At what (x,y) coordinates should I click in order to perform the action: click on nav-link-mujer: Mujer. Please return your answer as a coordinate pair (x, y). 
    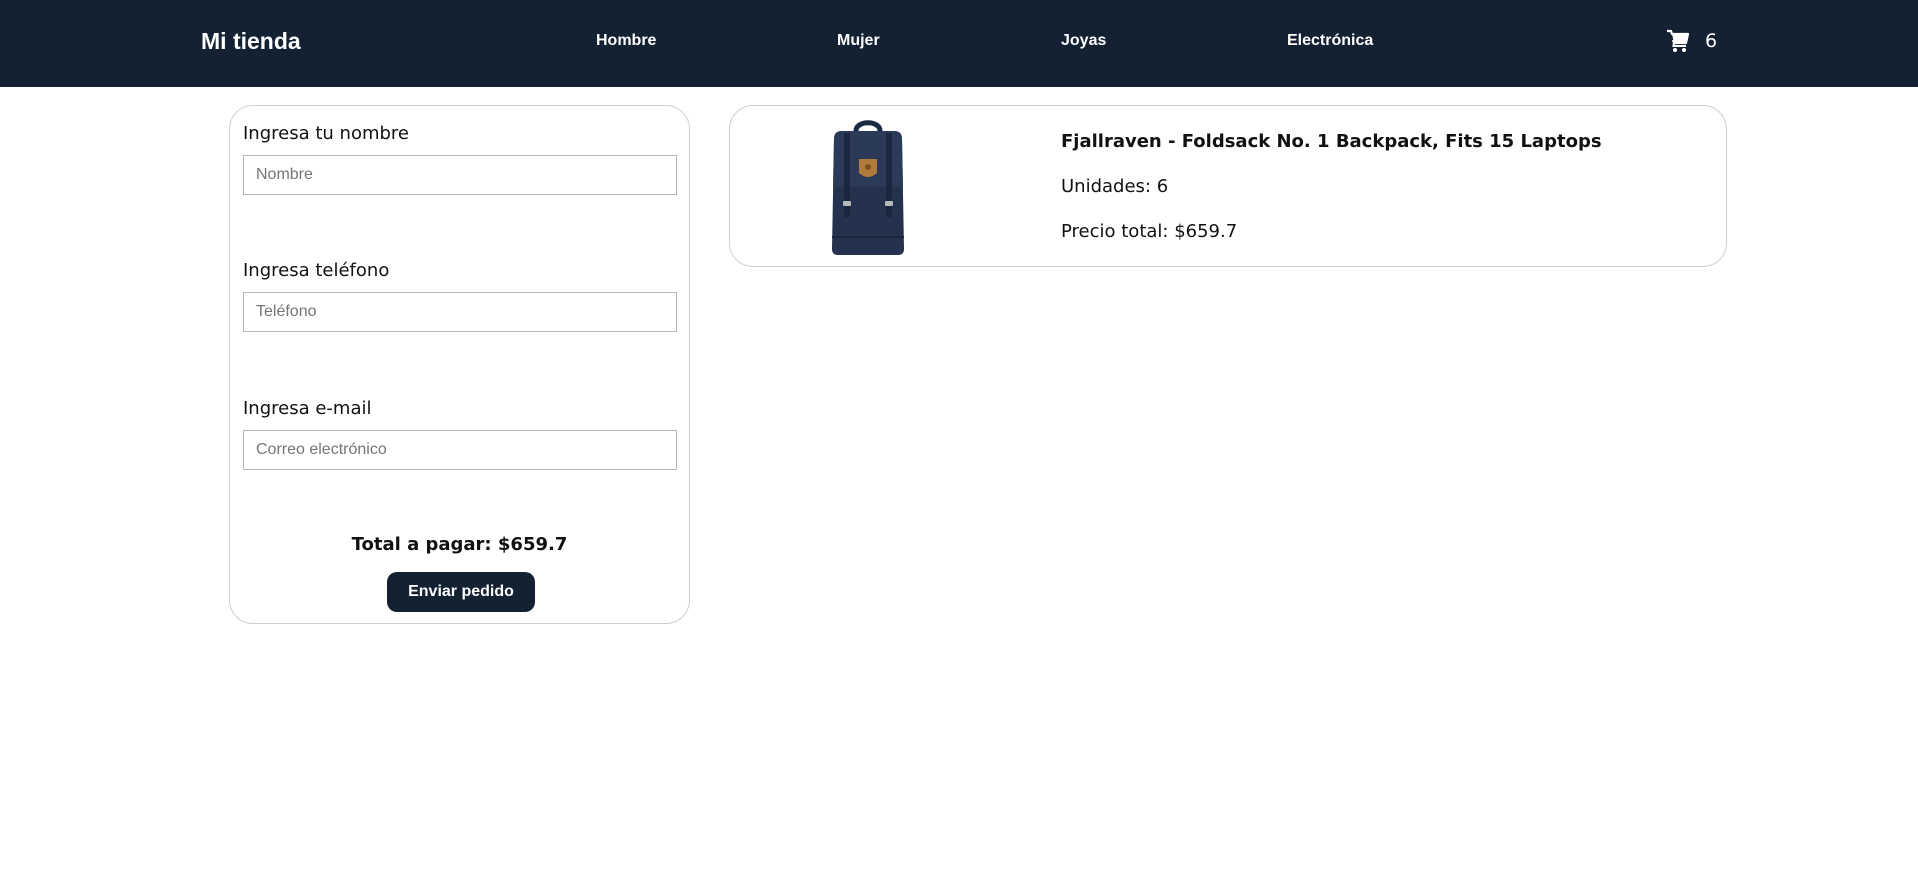
    Looking at the image, I should click on (858, 41).